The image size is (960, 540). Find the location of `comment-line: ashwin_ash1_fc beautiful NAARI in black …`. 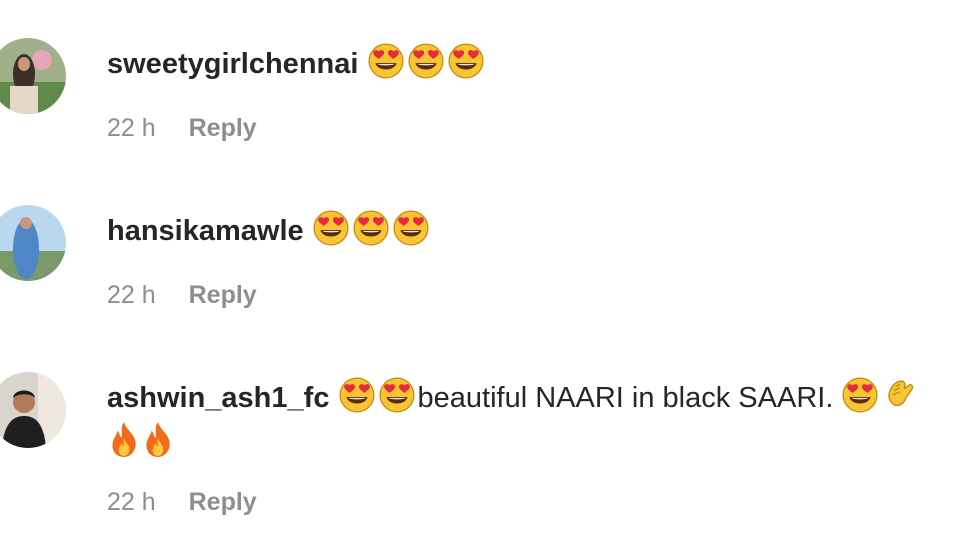

comment-line: ashwin_ash1_fc beautiful NAARI in black … is located at coordinates (533, 396).